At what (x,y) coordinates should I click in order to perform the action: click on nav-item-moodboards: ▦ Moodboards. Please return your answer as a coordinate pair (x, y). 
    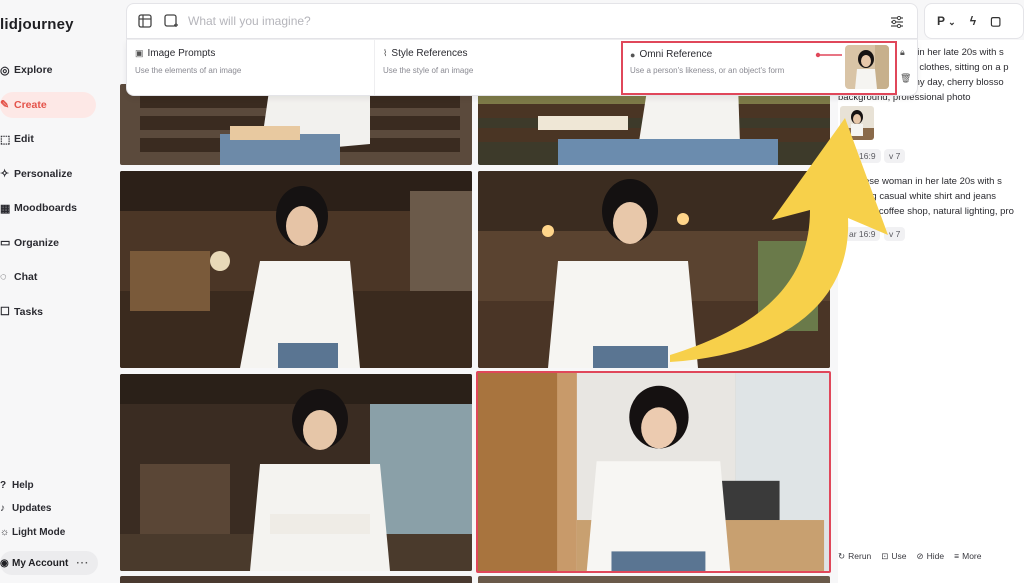
    Looking at the image, I should click on (48, 208).